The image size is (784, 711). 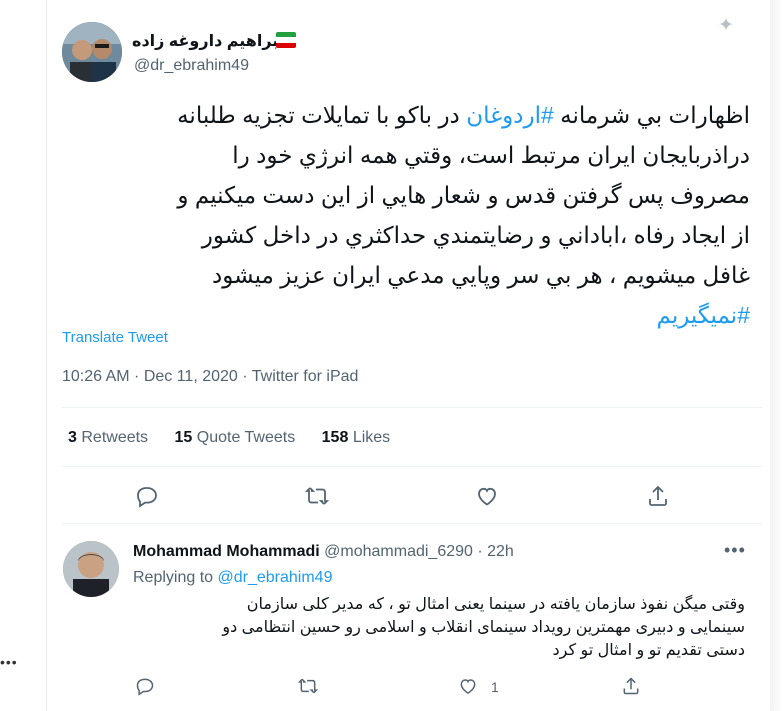 I want to click on reply-like-count: 1, so click(x=495, y=687).